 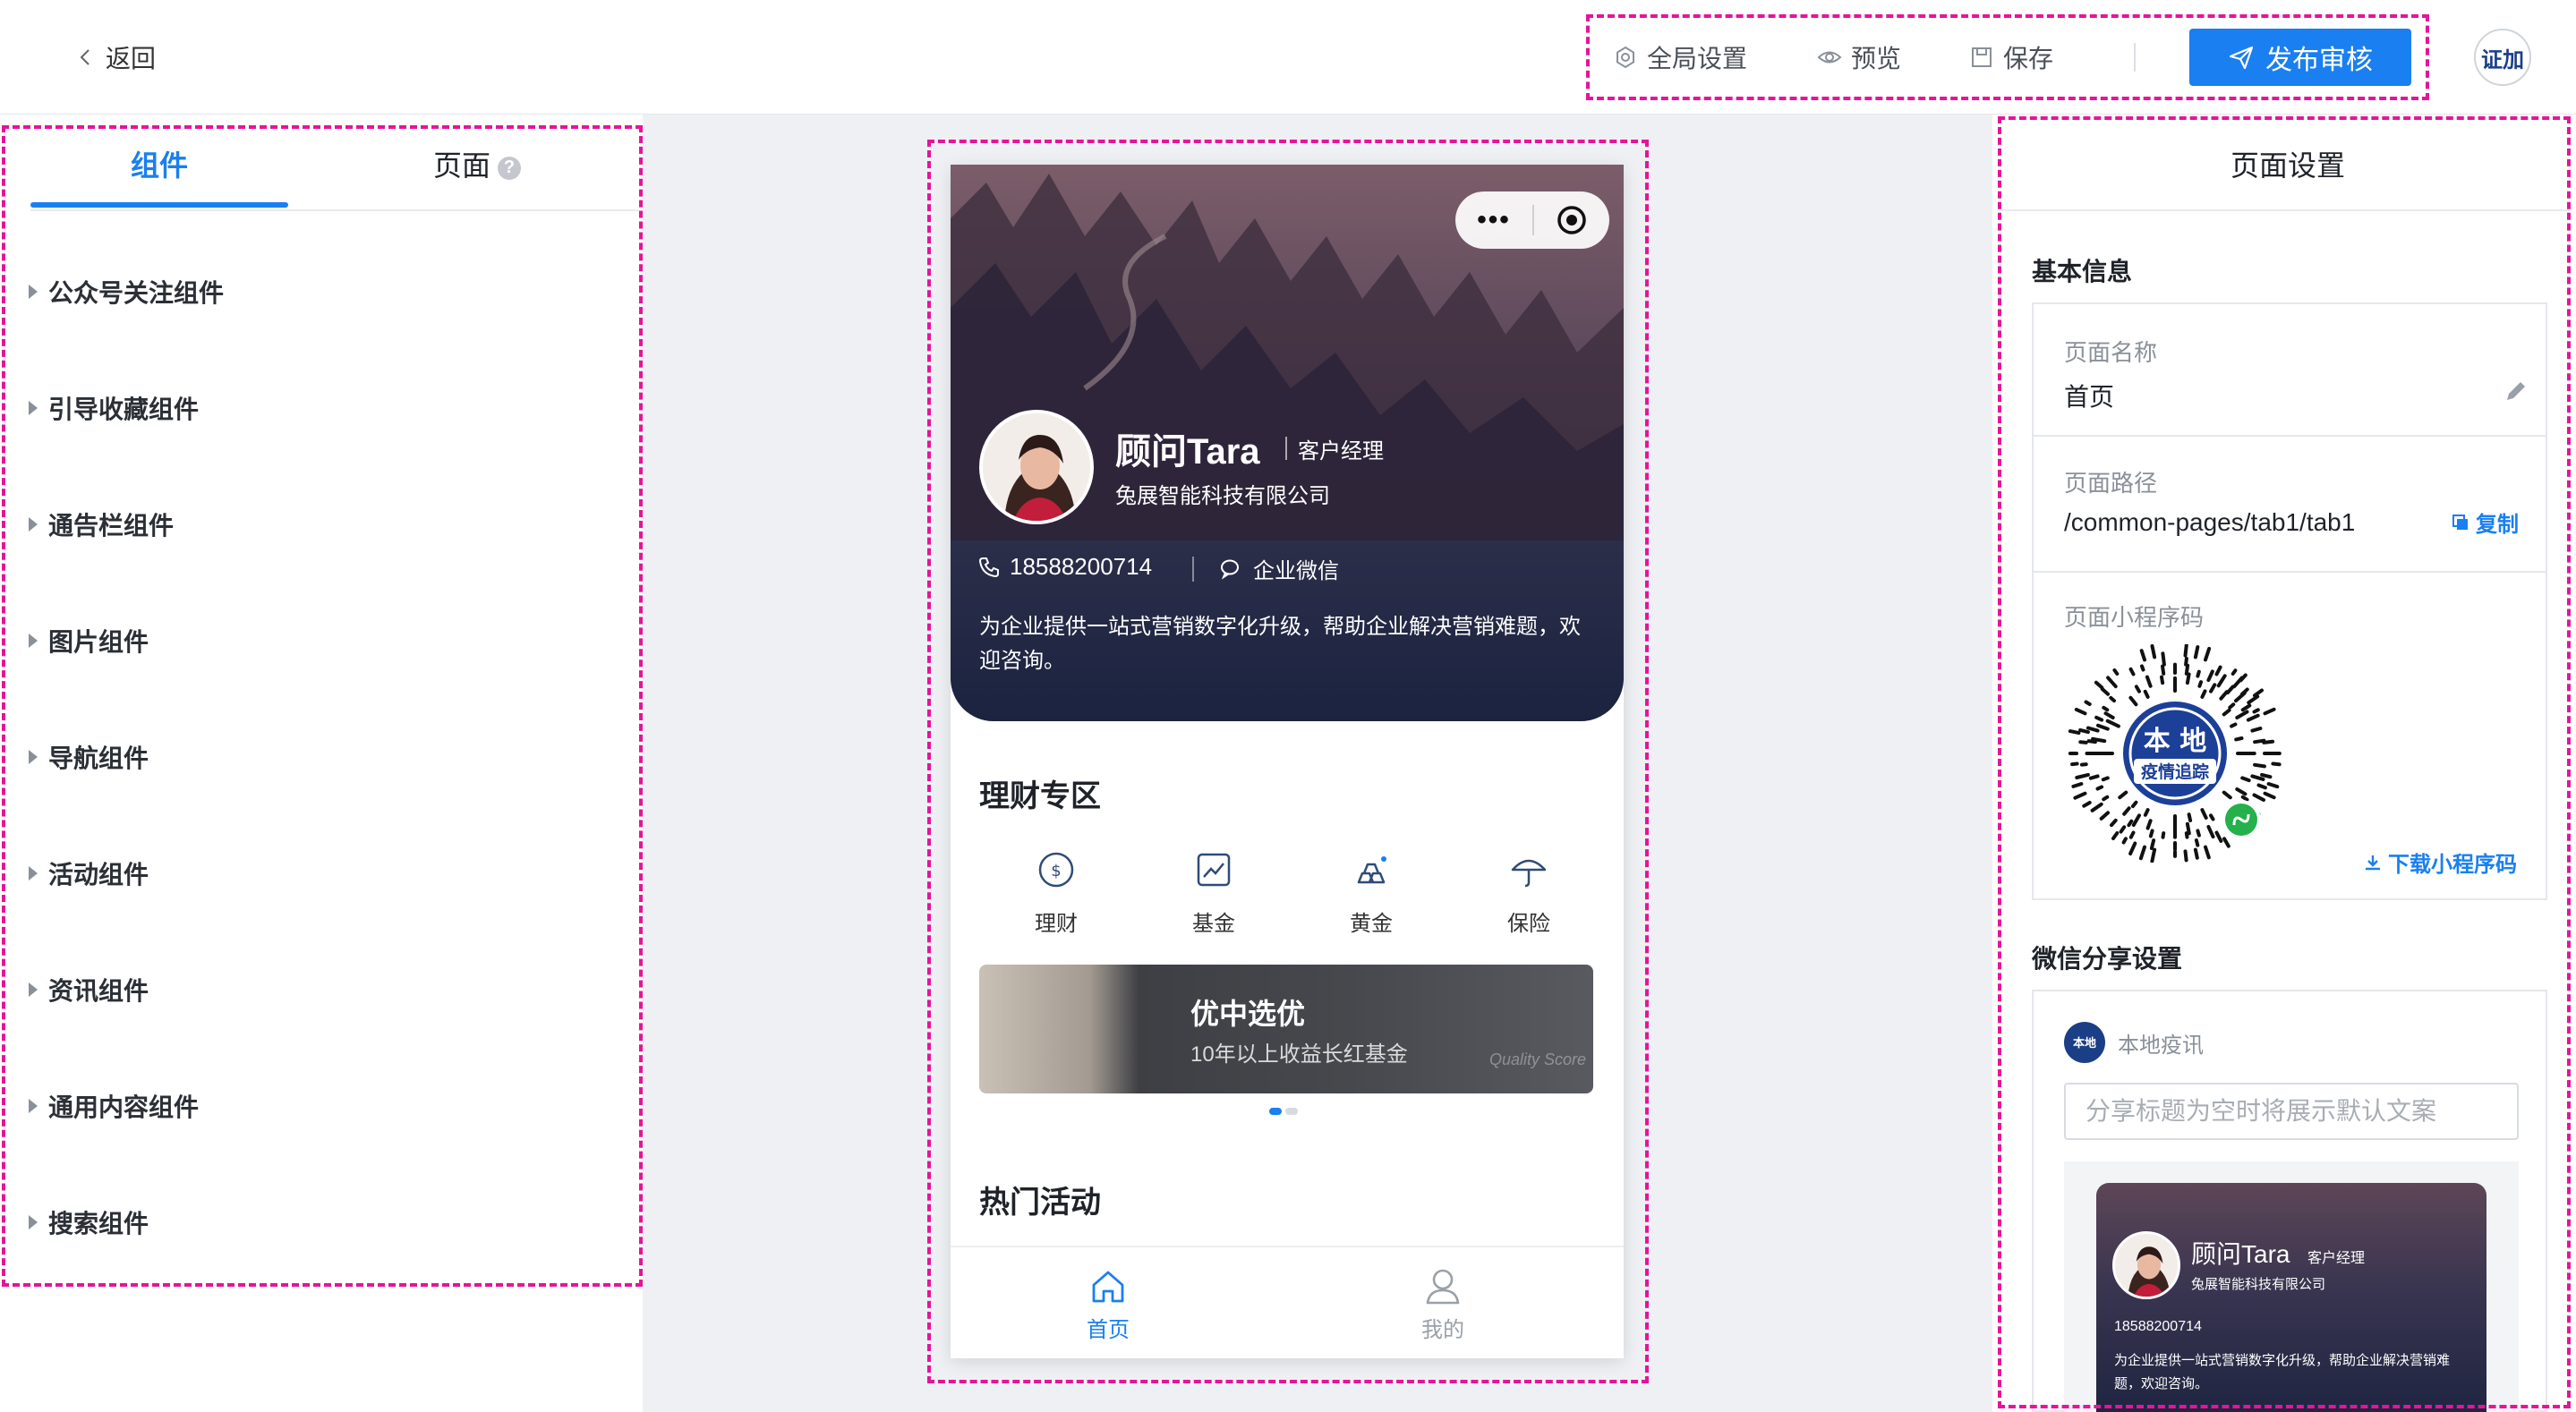 I want to click on phone-number: 18588200714, so click(x=1081, y=567).